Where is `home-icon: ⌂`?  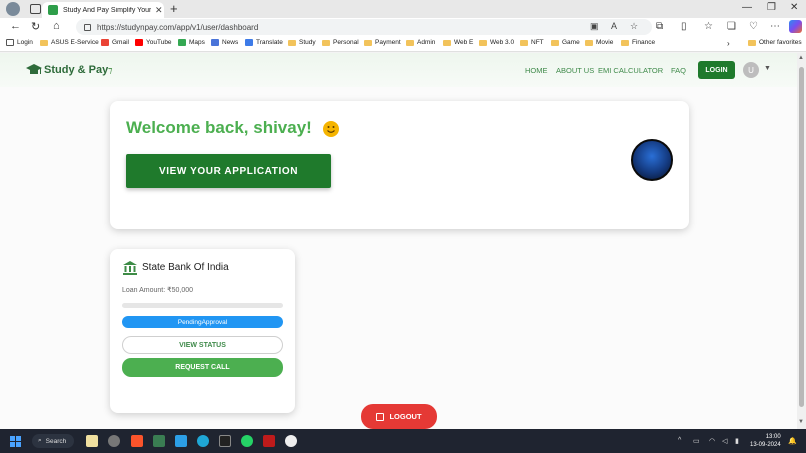 home-icon: ⌂ is located at coordinates (56, 26).